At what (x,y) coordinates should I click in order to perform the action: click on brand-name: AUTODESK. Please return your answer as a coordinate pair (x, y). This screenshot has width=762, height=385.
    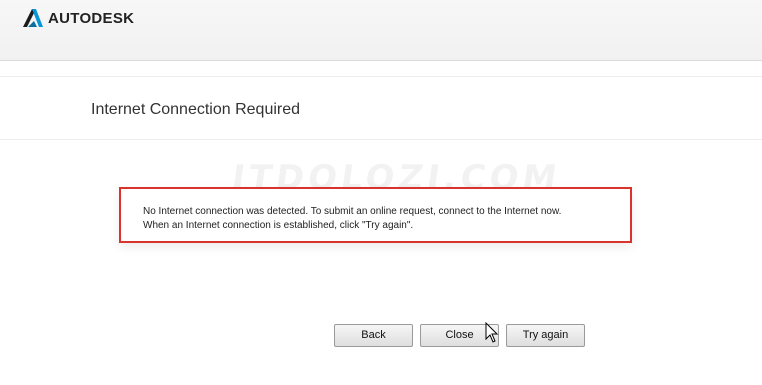
    Looking at the image, I should click on (91, 18).